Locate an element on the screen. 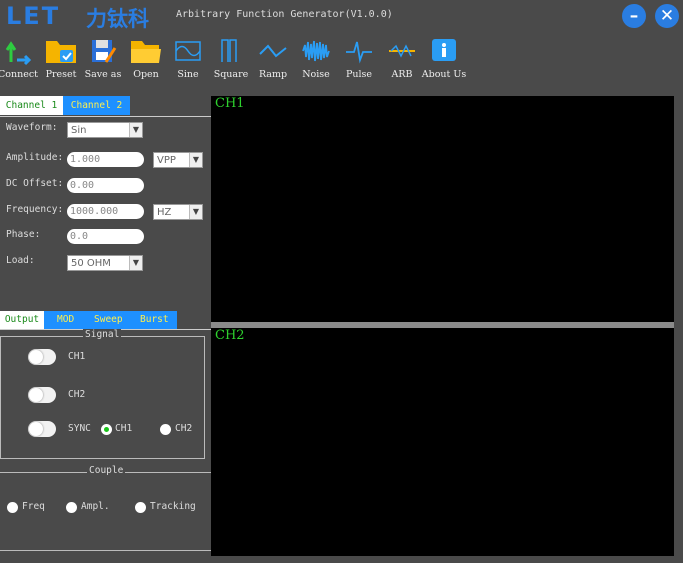 The image size is (683, 563). minus-icon: – is located at coordinates (634, 16).